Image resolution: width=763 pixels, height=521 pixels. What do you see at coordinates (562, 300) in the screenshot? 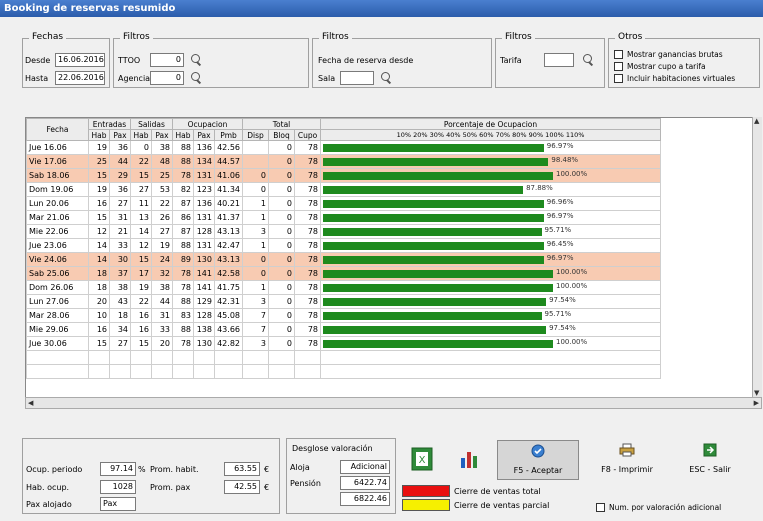
I see `occupancy-bar-label: 97.54%` at bounding box center [562, 300].